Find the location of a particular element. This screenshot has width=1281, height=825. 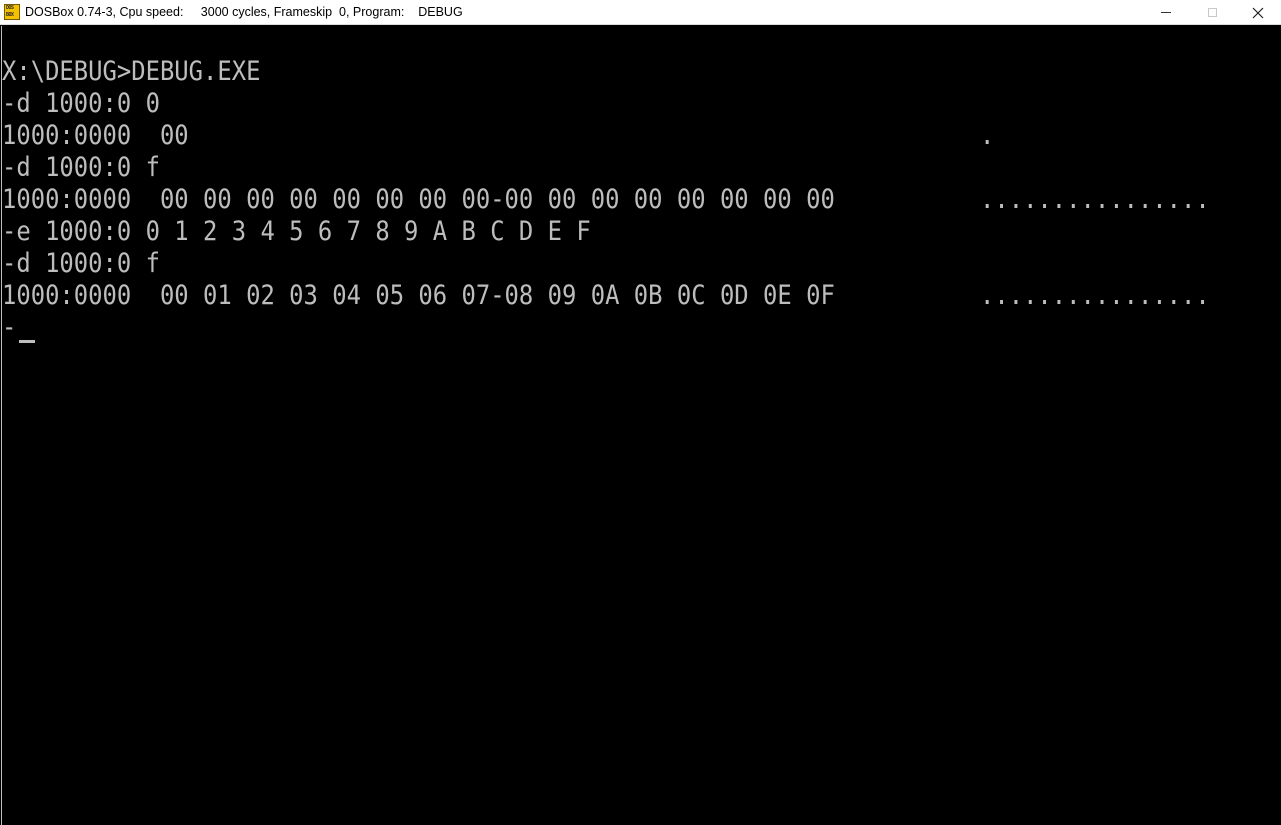

close-button is located at coordinates (1258, 12).